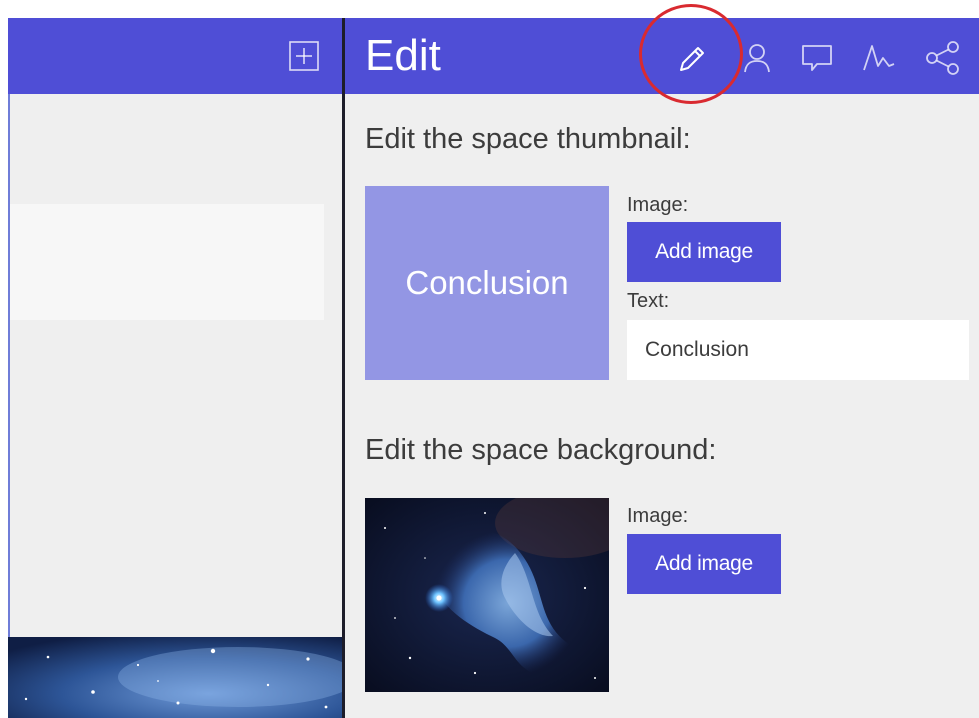 This screenshot has width=979, height=718. What do you see at coordinates (943, 58) in the screenshot?
I see `share-icon` at bounding box center [943, 58].